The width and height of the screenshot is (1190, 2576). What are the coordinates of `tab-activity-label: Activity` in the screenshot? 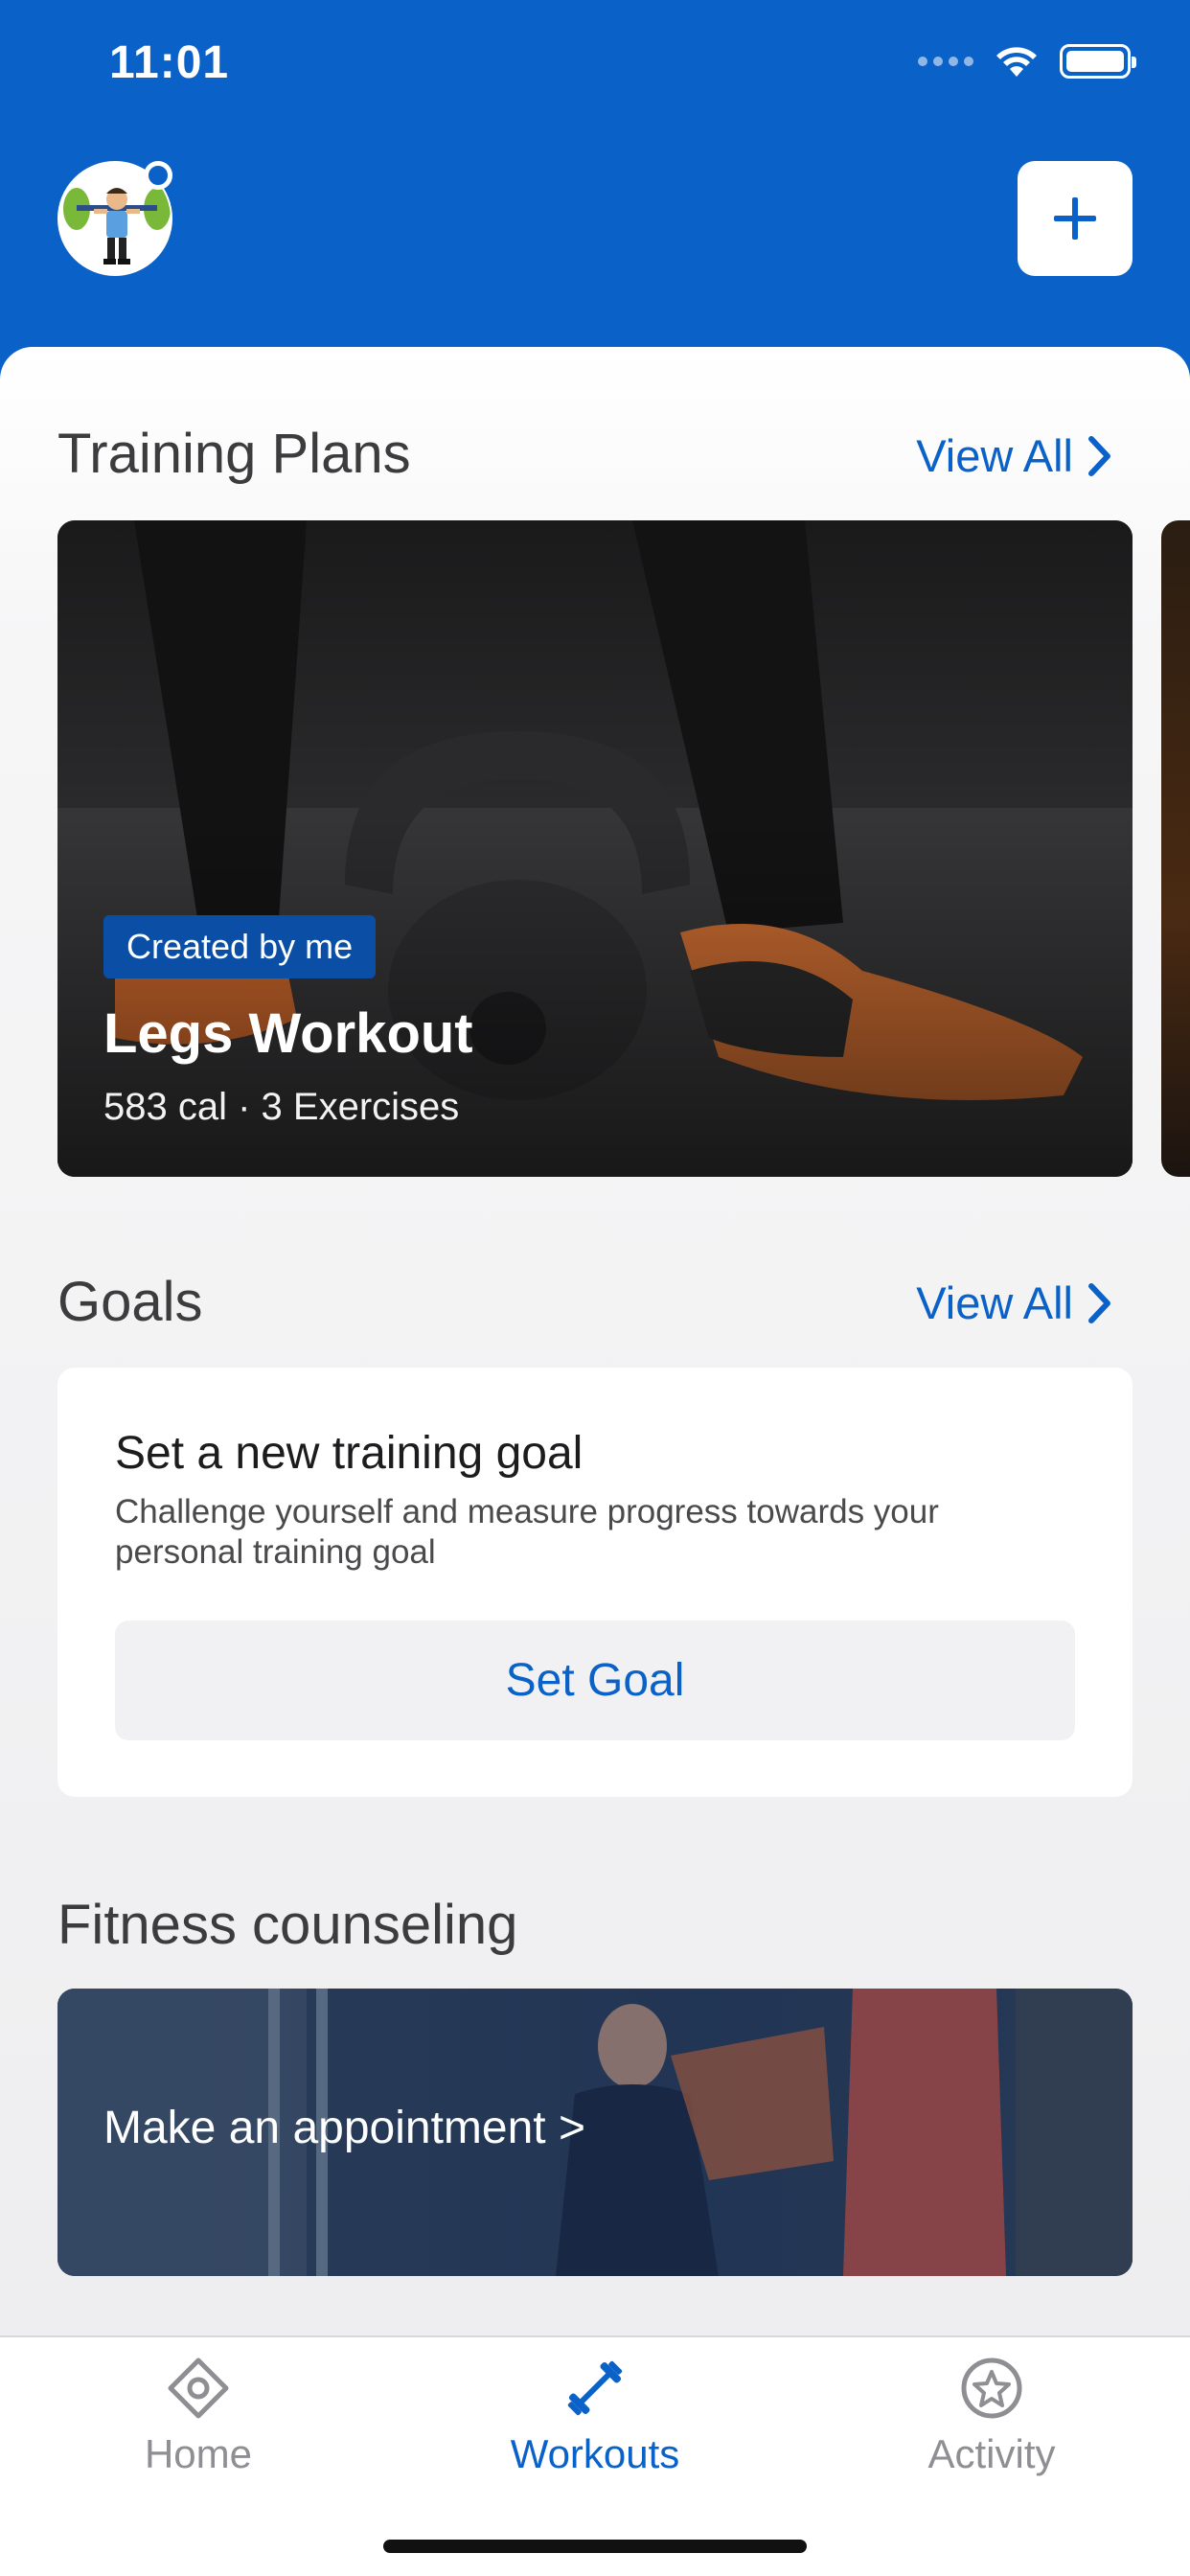 It's located at (991, 2453).